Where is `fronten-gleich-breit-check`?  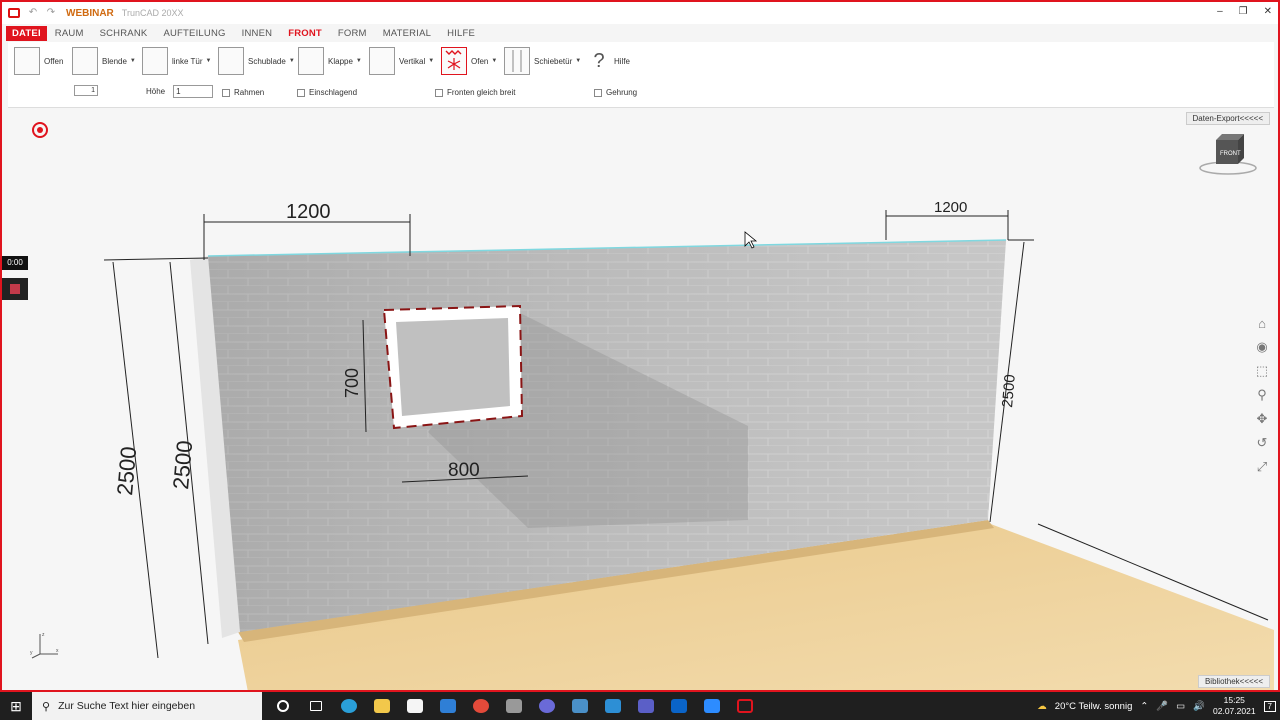 fronten-gleich-breit-check is located at coordinates (439, 92).